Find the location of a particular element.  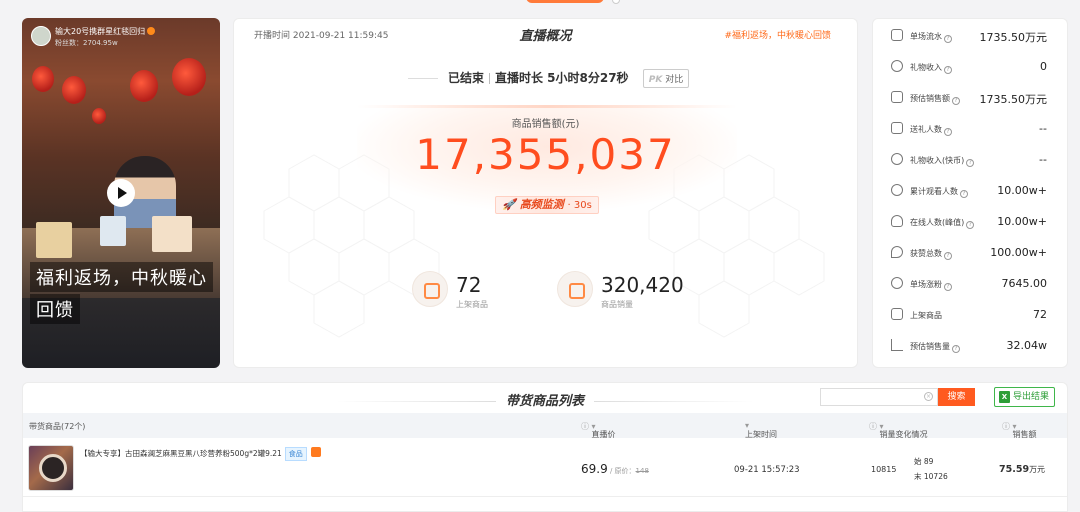

metric-row: 单场涨粉? 7645.00 is located at coordinates (970, 283).